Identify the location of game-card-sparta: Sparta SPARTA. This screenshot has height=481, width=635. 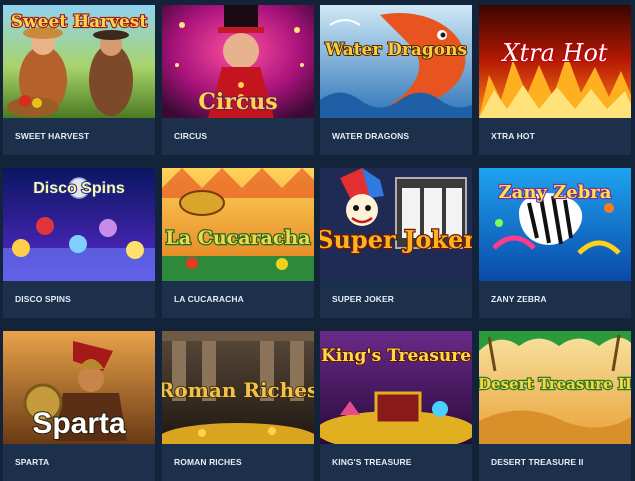
(79, 406).